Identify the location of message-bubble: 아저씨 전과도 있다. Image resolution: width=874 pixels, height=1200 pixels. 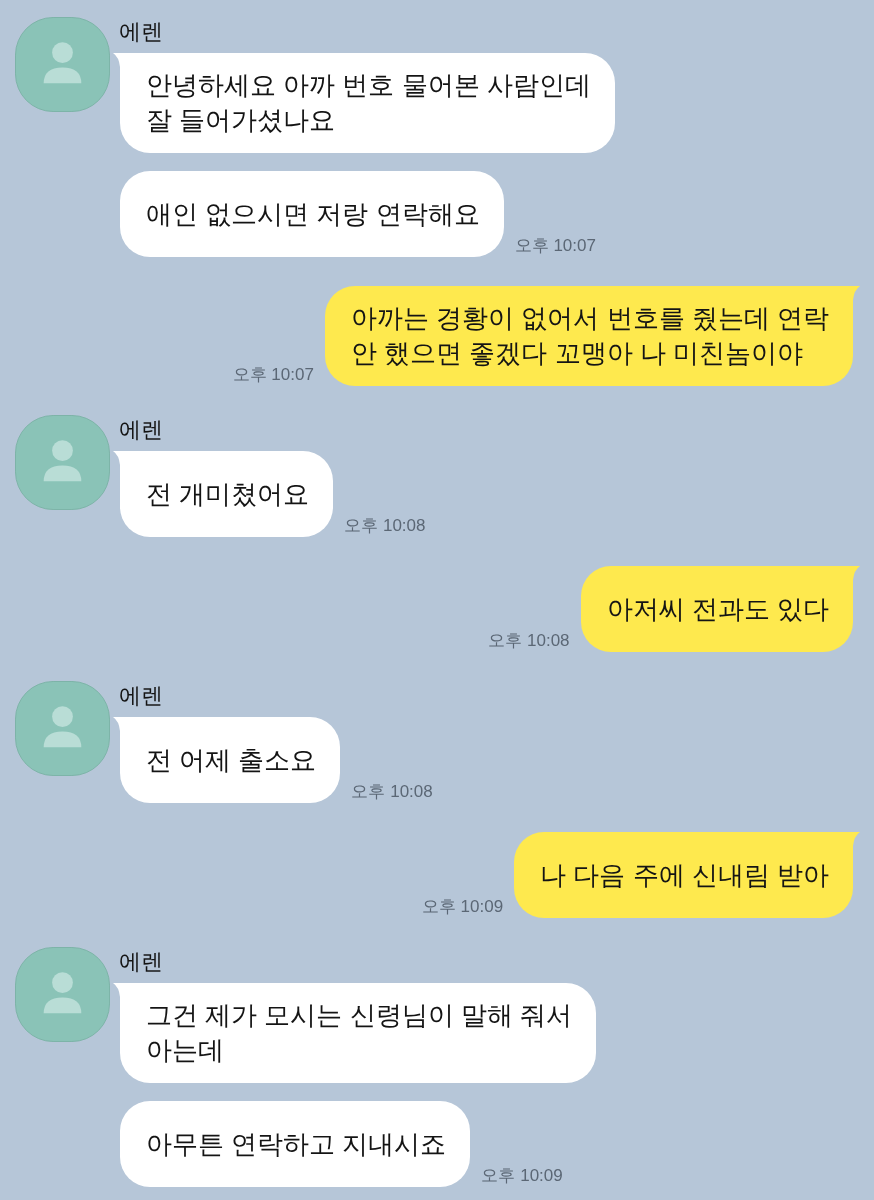
(716, 609).